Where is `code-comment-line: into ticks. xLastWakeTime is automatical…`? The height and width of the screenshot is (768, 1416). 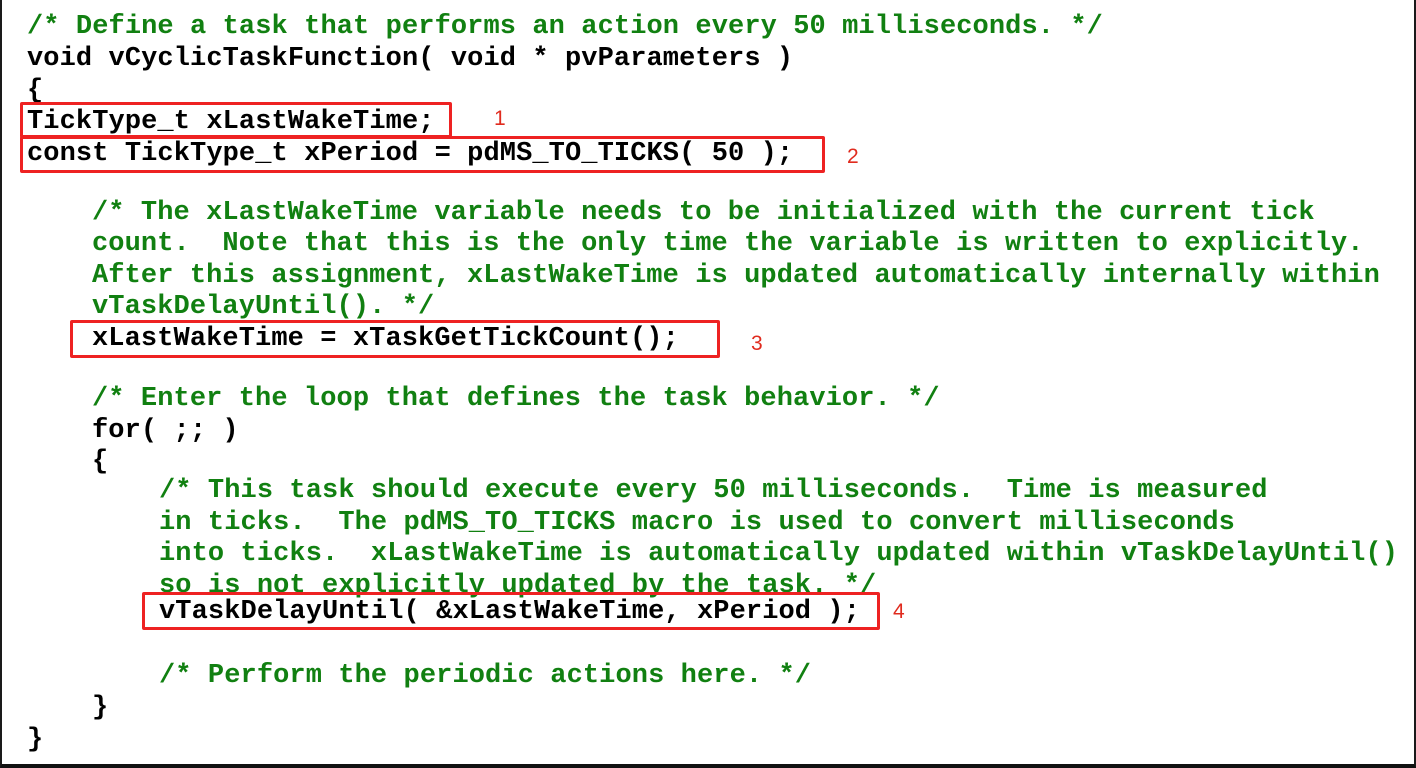
code-comment-line: into ticks. xLastWakeTime is automatical… is located at coordinates (778, 554).